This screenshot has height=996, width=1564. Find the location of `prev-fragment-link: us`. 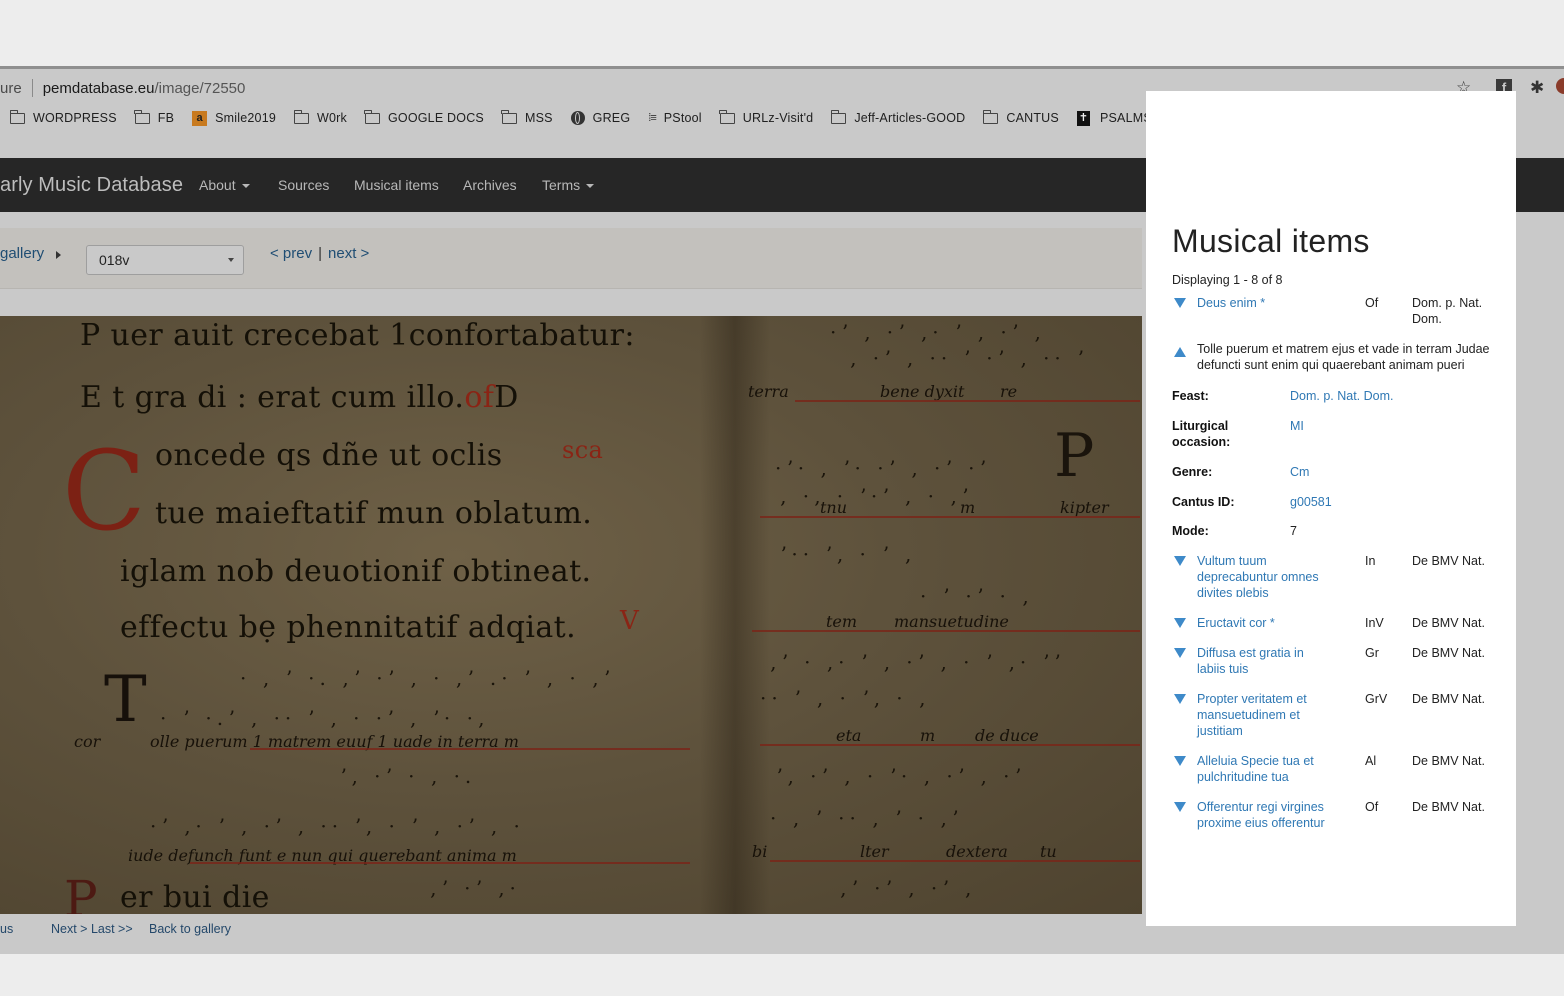

prev-fragment-link: us is located at coordinates (6, 929).